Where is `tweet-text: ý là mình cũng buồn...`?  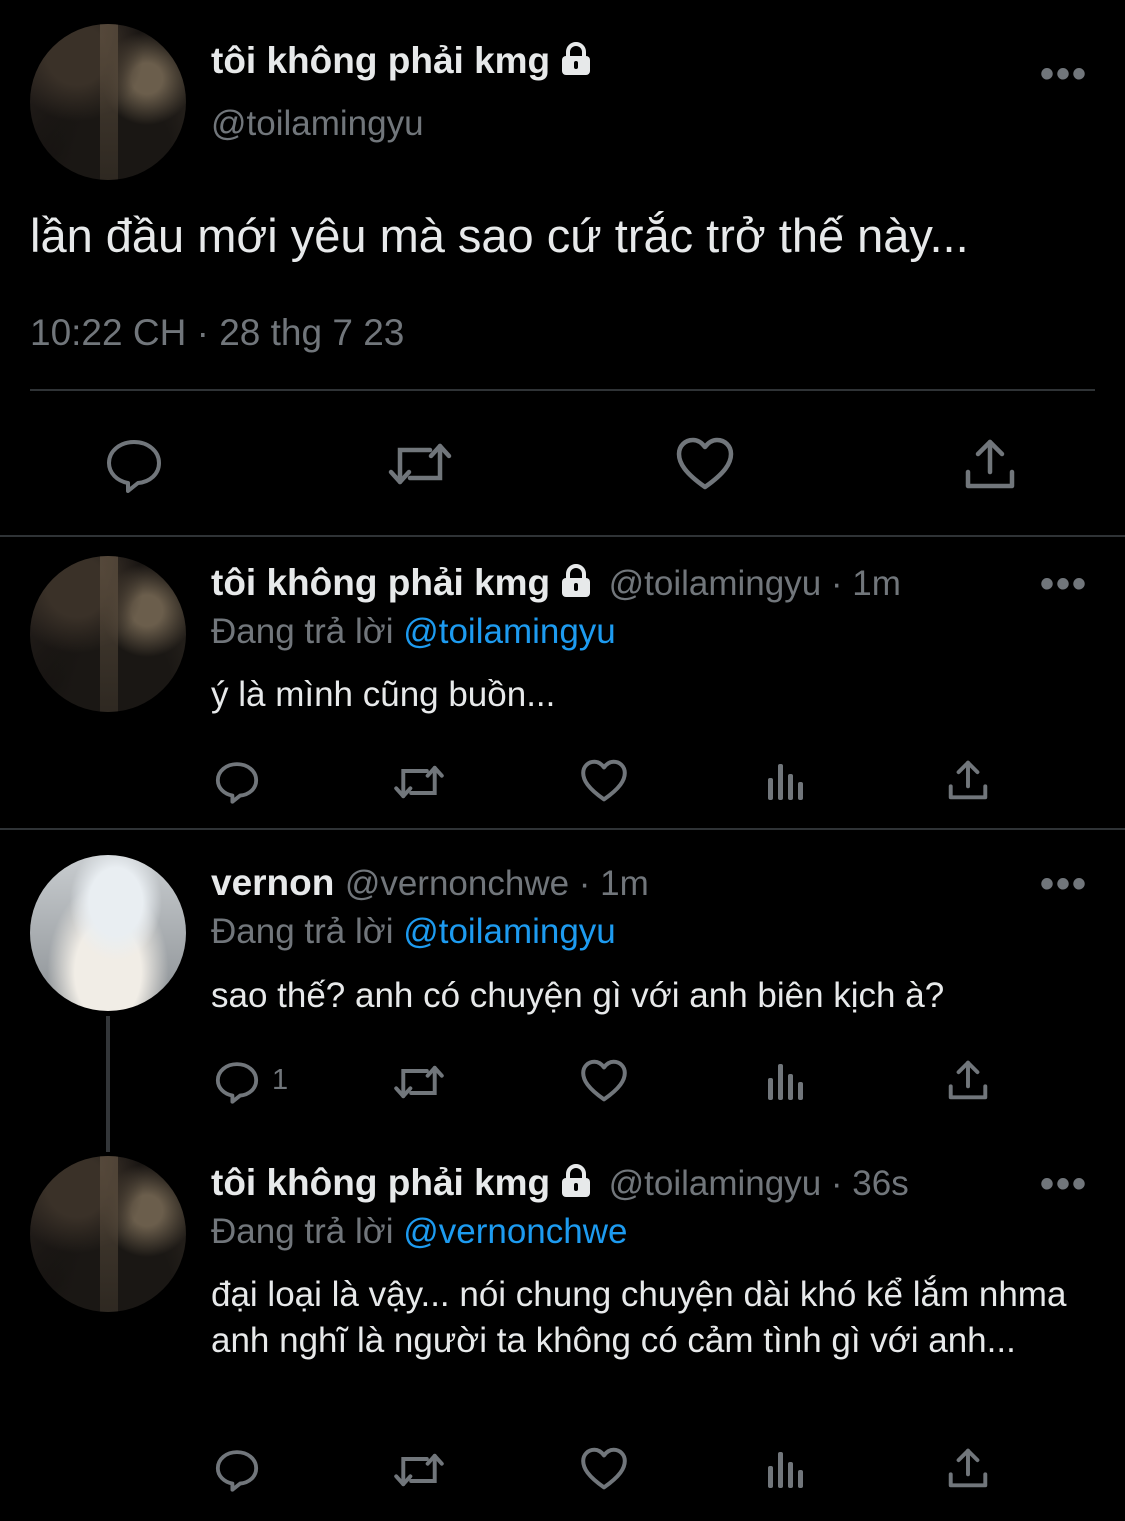 tweet-text: ý là mình cũng buồn... is located at coordinates (383, 694).